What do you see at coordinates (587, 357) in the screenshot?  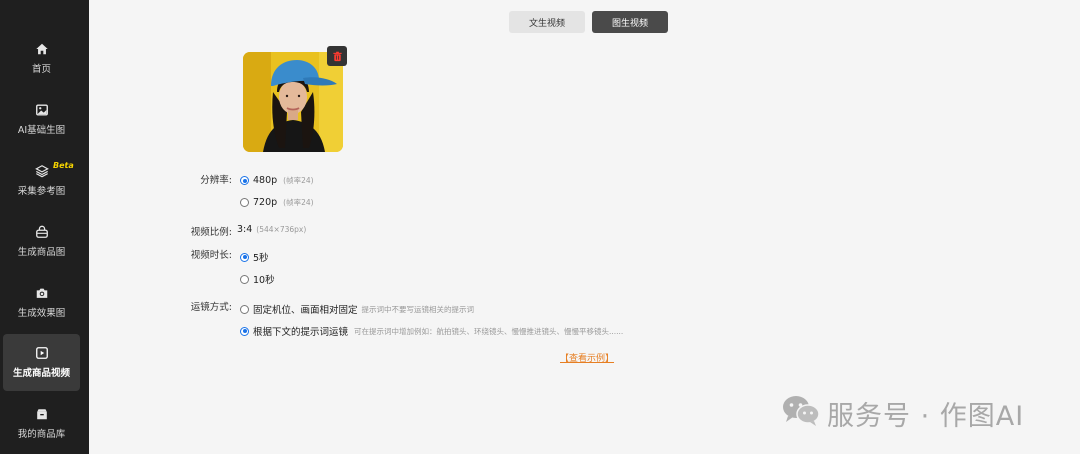 I see `view-example-link: 【查看示例】` at bounding box center [587, 357].